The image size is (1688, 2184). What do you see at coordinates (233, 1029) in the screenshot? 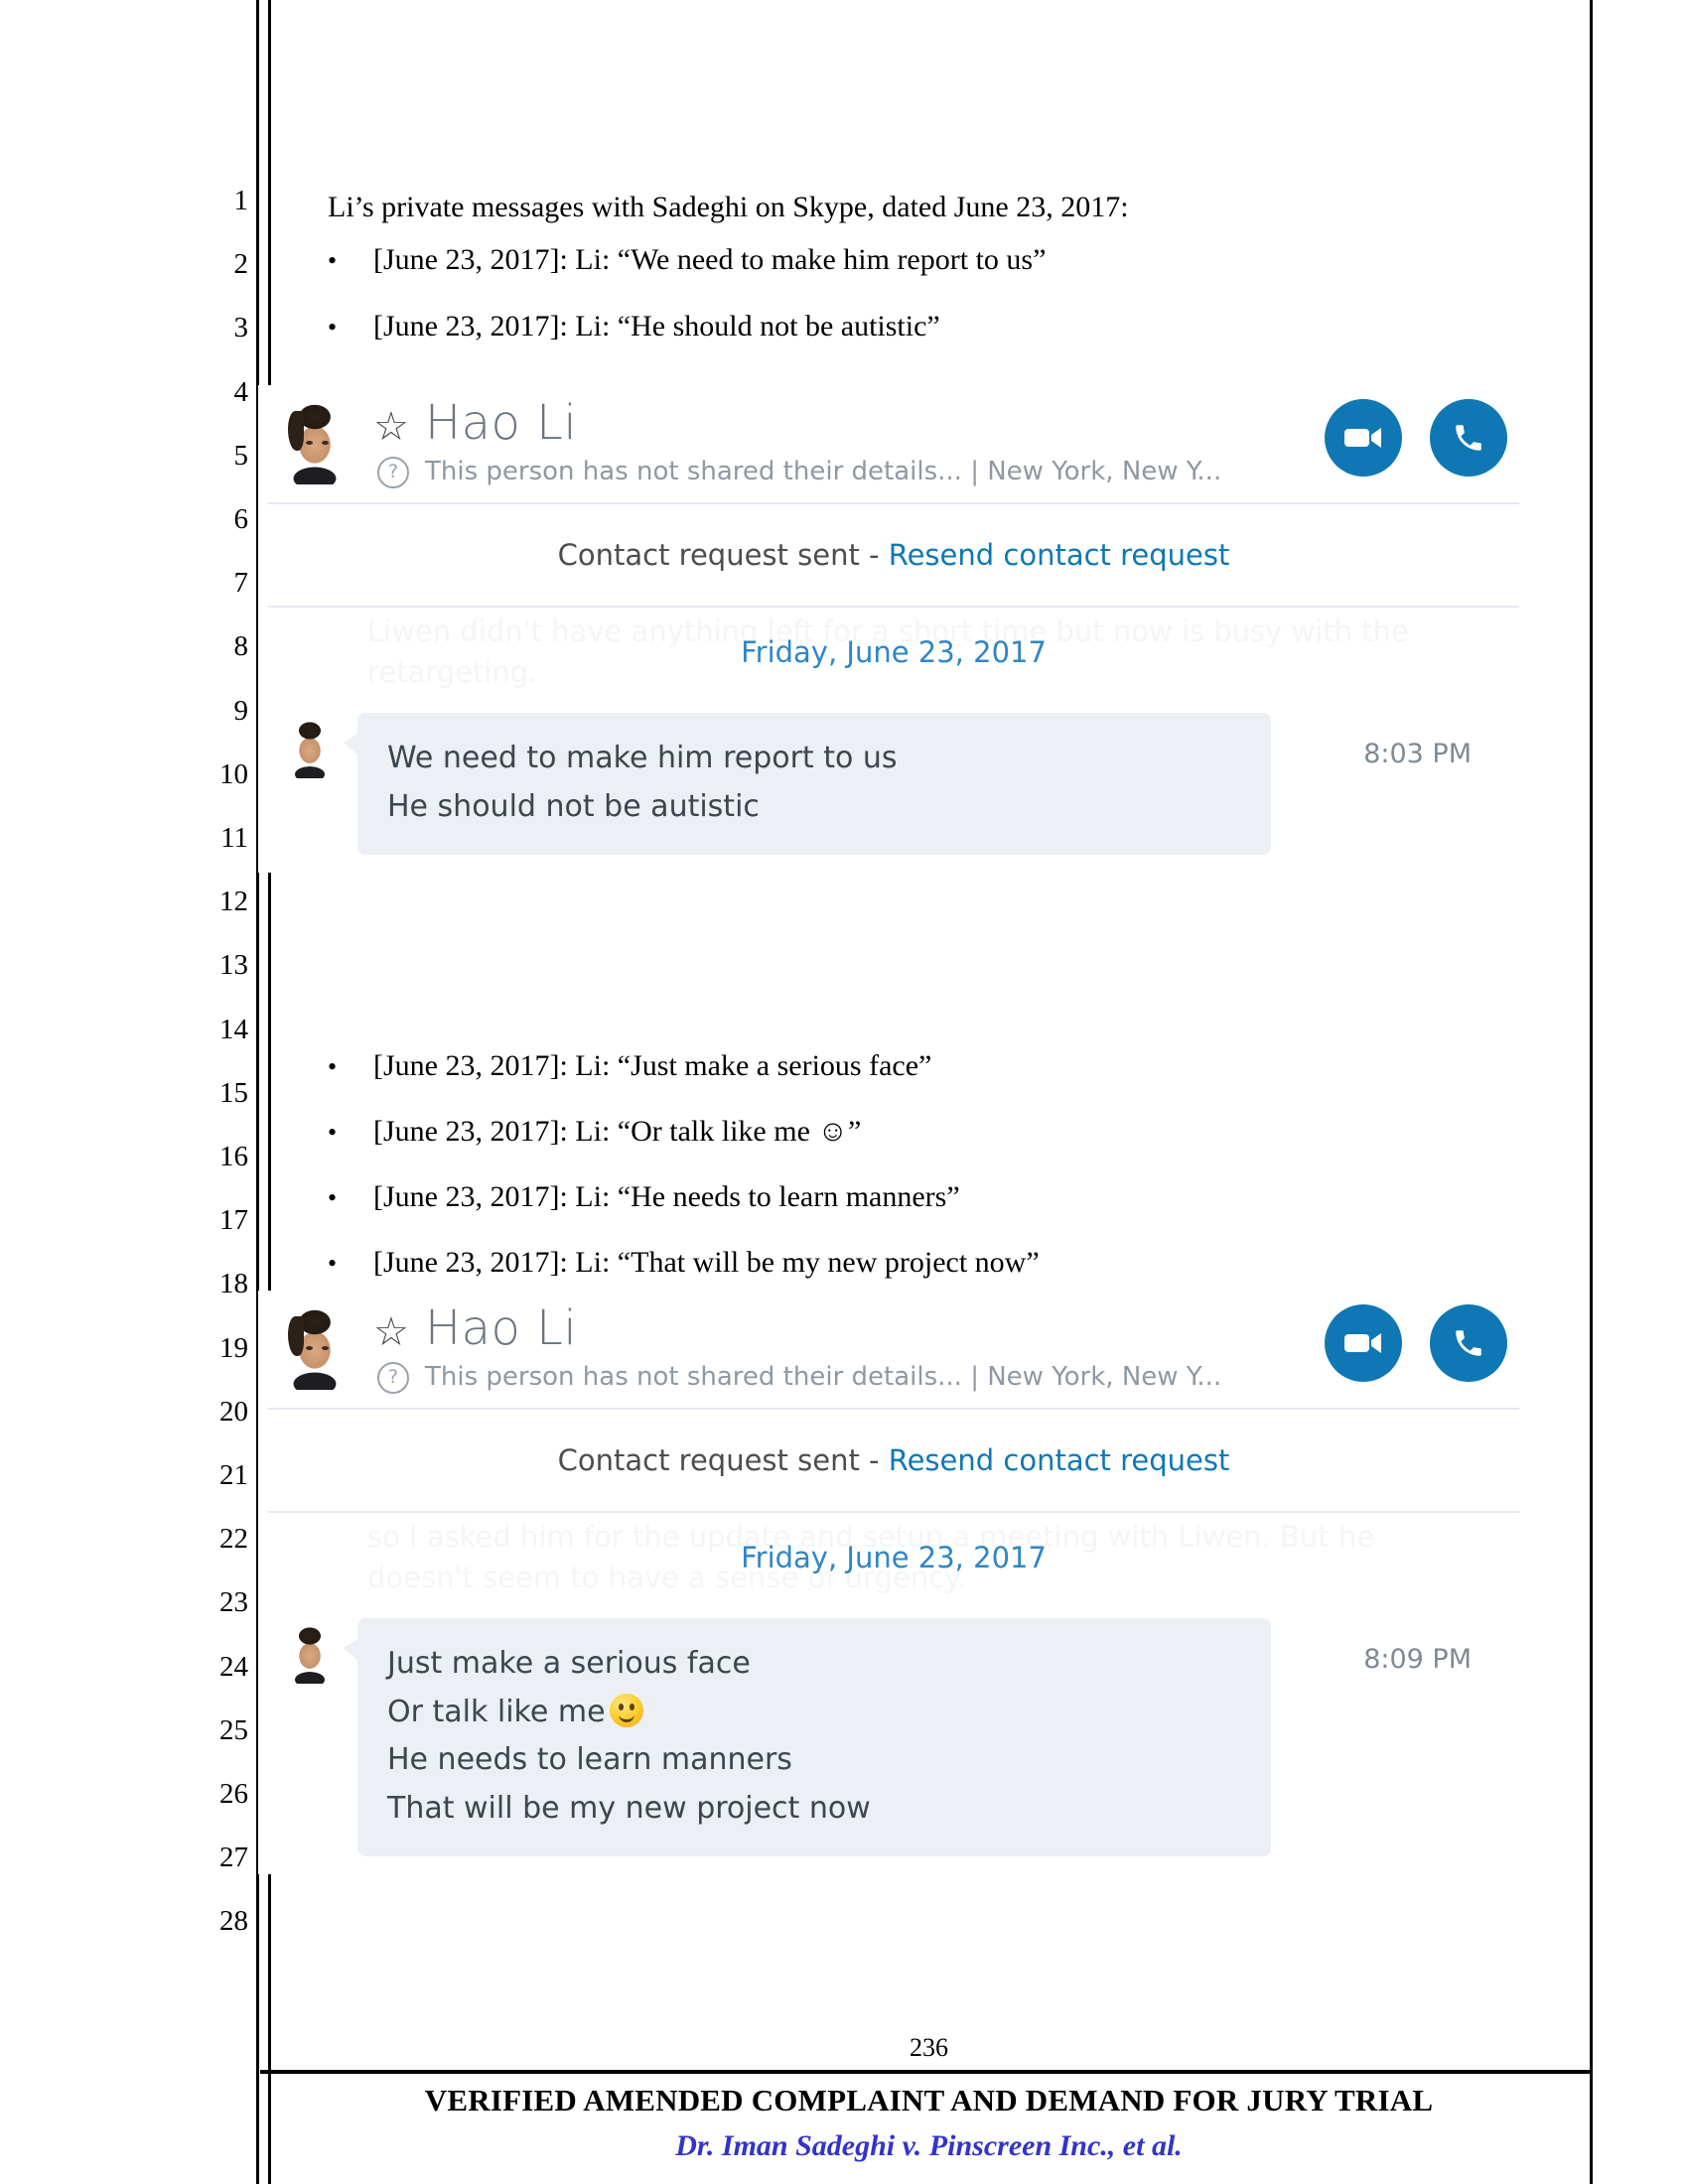
I see `line-number: 14` at bounding box center [233, 1029].